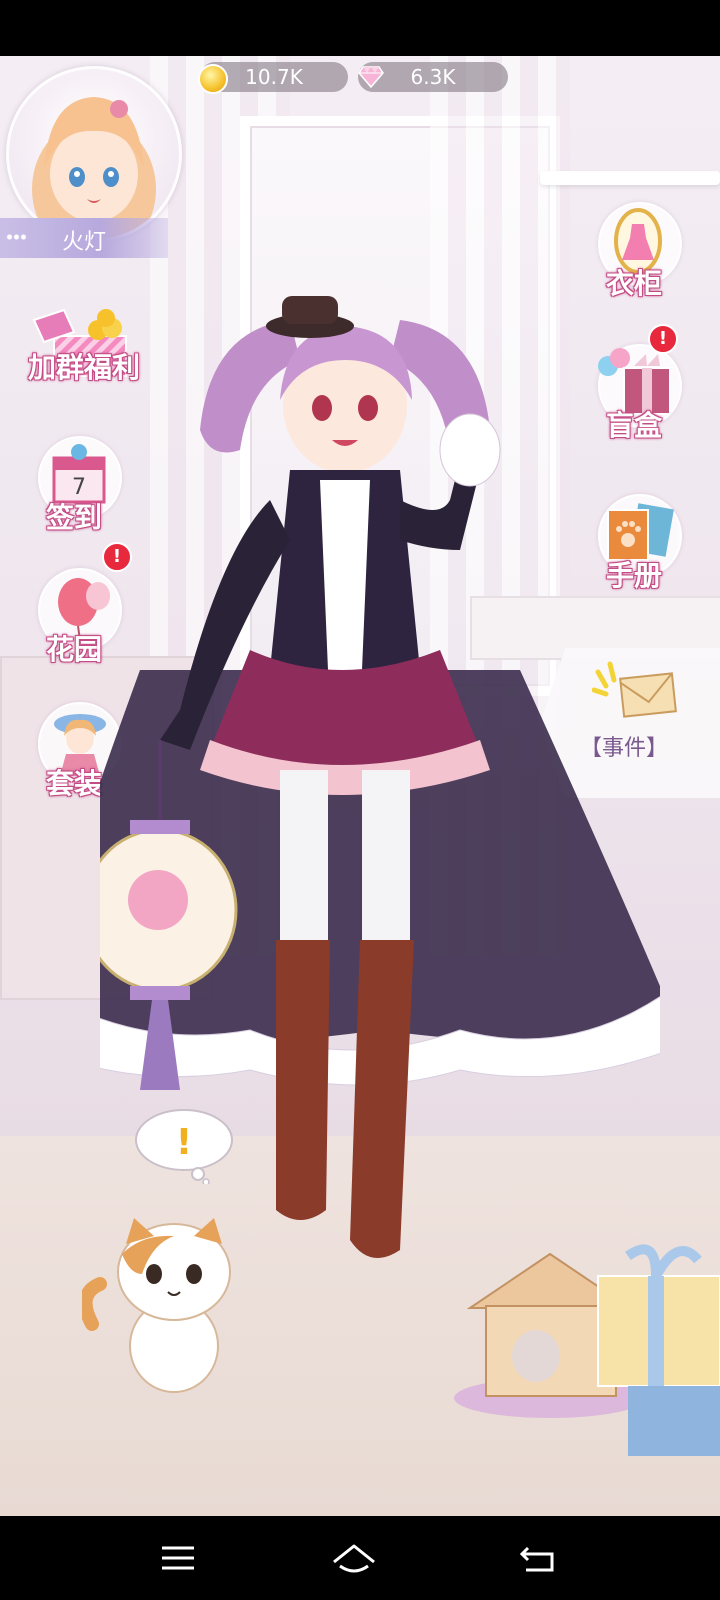  I want to click on gem-counter: 6.3K, so click(433, 77).